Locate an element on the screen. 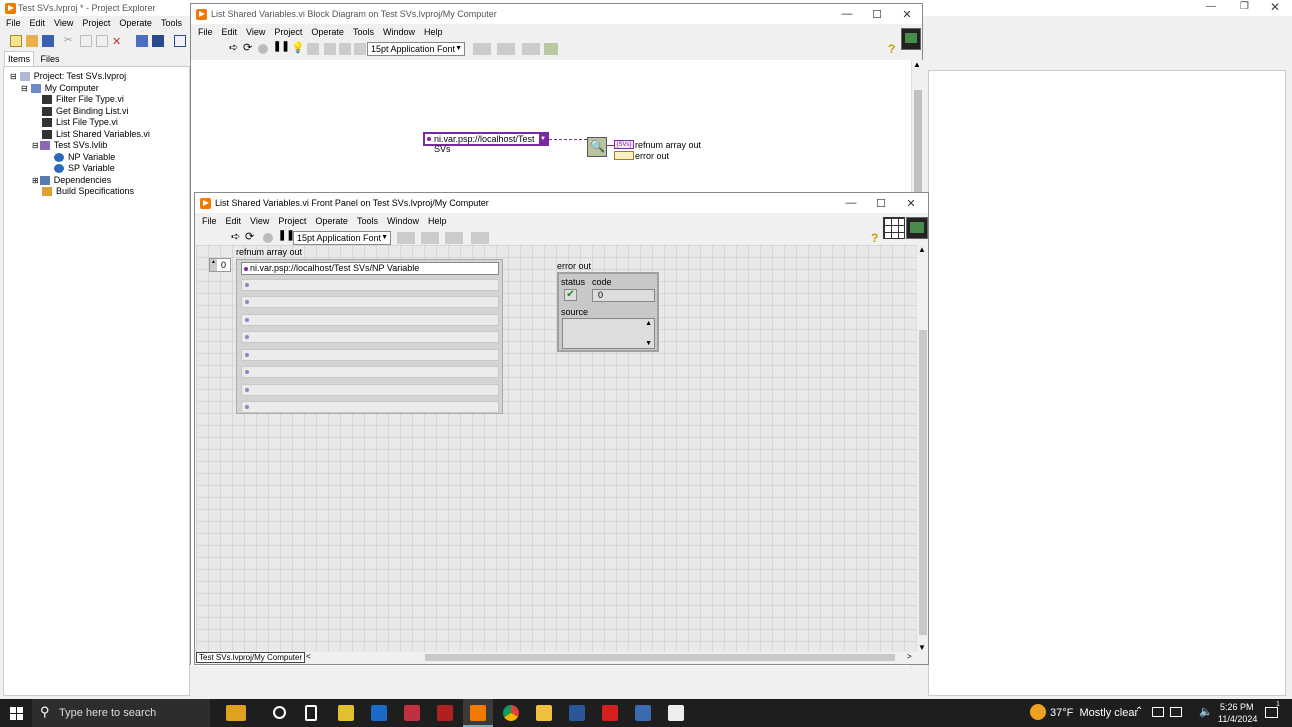 The width and height of the screenshot is (1292, 727). clock-time: 5:26 PM is located at coordinates (1237, 707).